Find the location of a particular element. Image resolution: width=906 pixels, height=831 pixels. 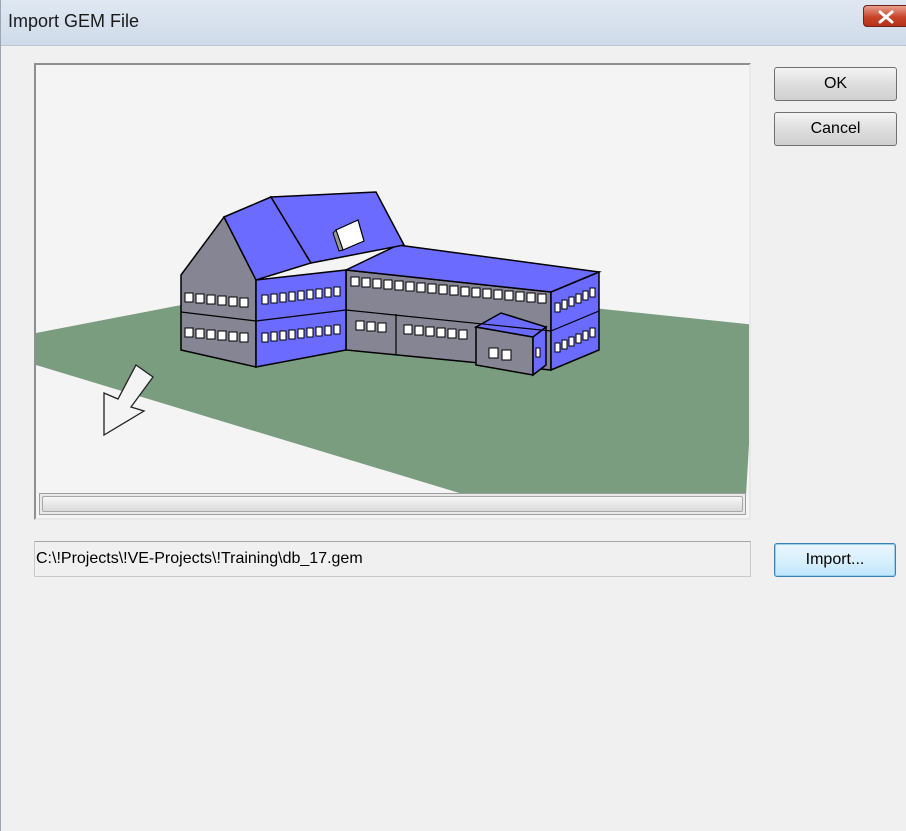

close-icon is located at coordinates (886, 17).